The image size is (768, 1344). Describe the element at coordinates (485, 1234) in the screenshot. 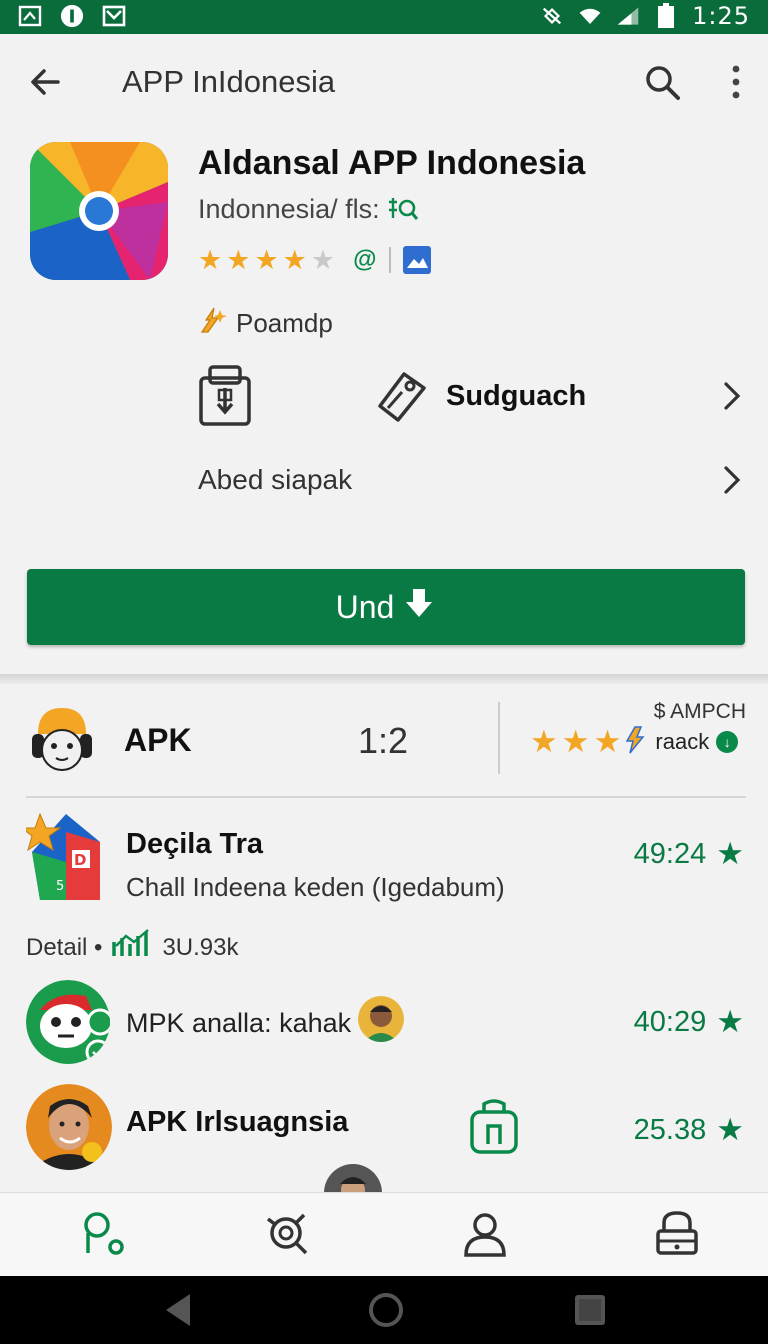

I see `nav-profile-icon` at that location.